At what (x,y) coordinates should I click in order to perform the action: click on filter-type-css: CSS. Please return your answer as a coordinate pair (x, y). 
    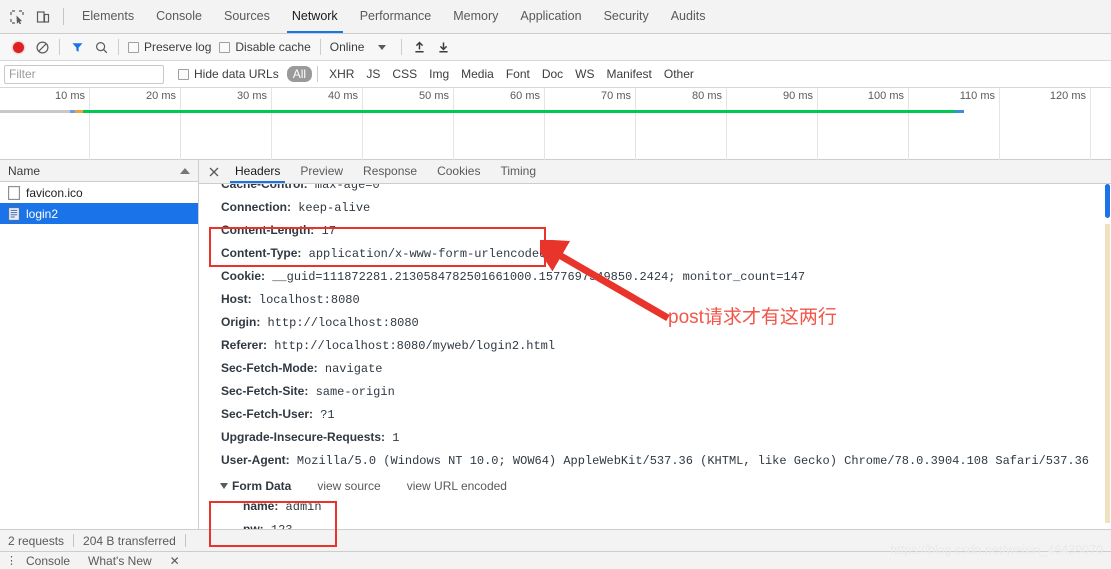
    Looking at the image, I should click on (404, 74).